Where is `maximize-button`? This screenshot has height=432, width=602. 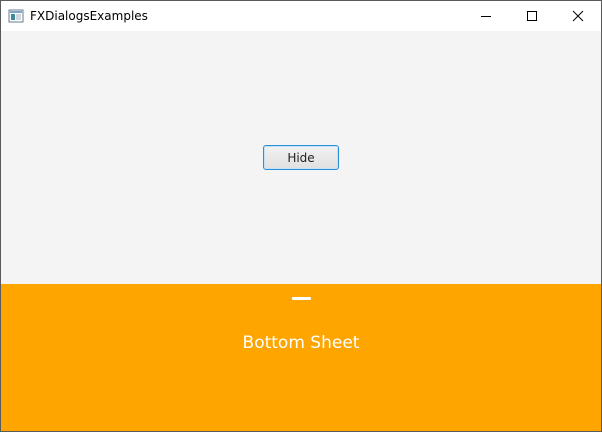 maximize-button is located at coordinates (532, 16).